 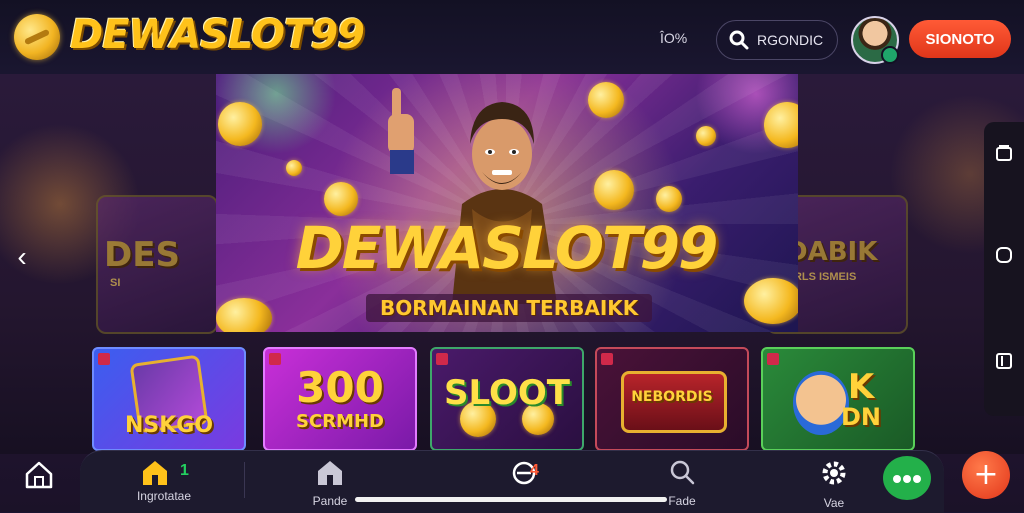 I want to click on more-options-button, so click(x=907, y=478).